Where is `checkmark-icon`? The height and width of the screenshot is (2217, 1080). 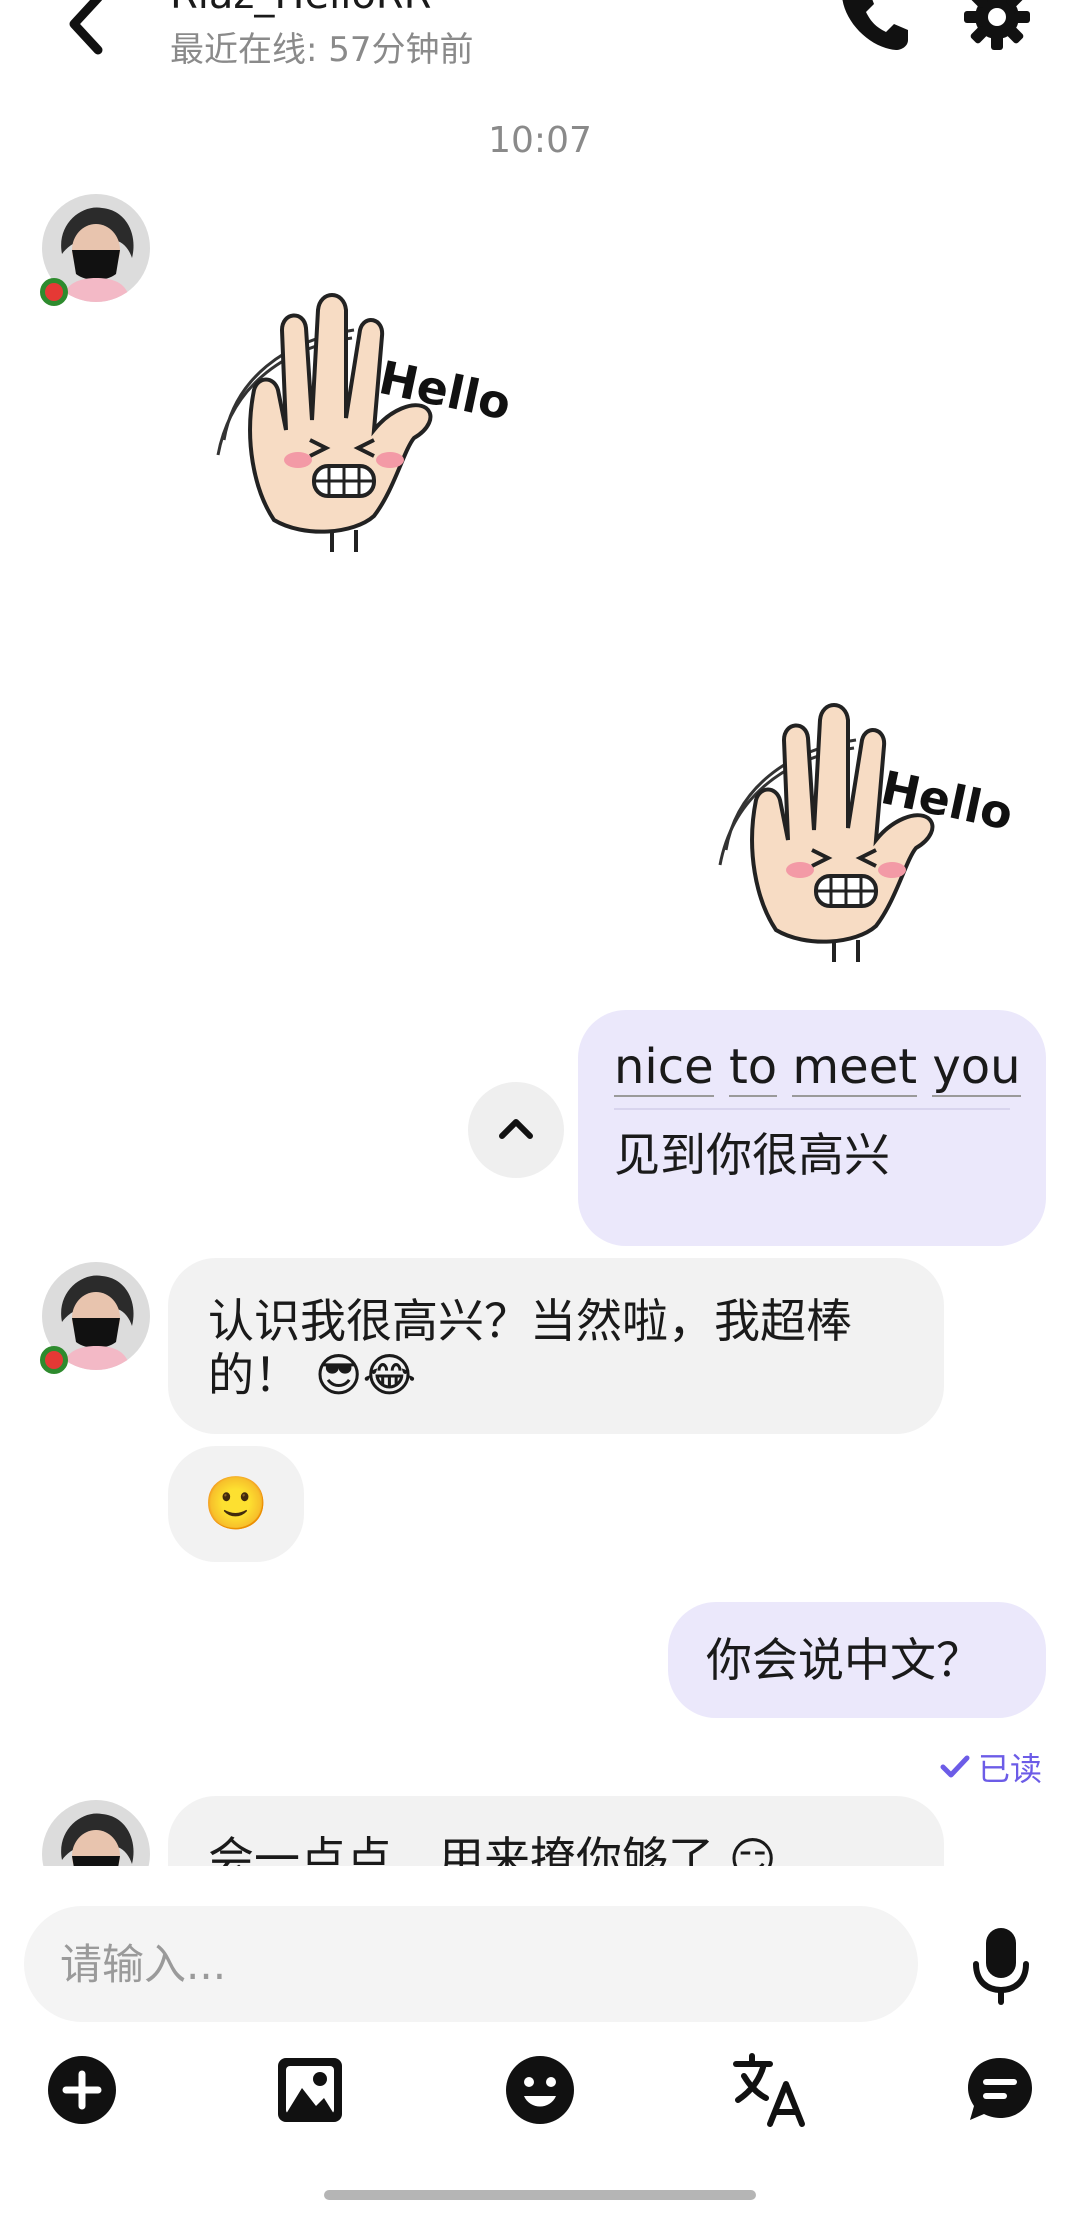 checkmark-icon is located at coordinates (955, 1766).